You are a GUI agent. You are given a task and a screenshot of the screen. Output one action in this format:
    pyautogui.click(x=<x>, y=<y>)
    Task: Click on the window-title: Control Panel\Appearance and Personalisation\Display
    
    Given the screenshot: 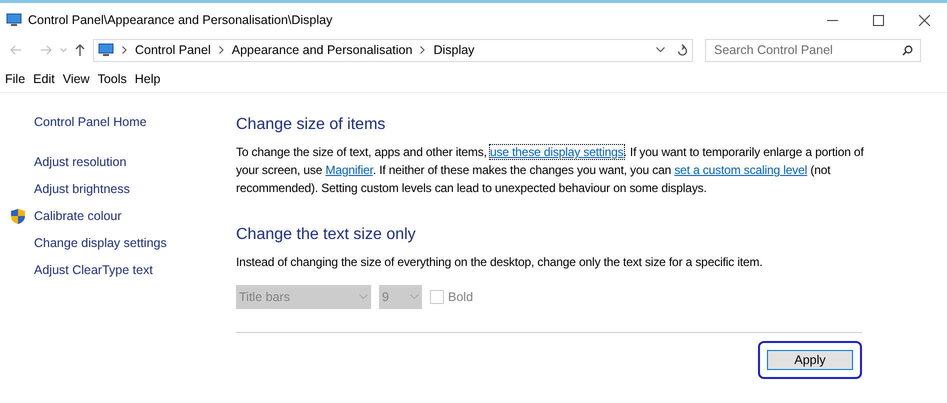 What is the action you would take?
    pyautogui.click(x=180, y=20)
    